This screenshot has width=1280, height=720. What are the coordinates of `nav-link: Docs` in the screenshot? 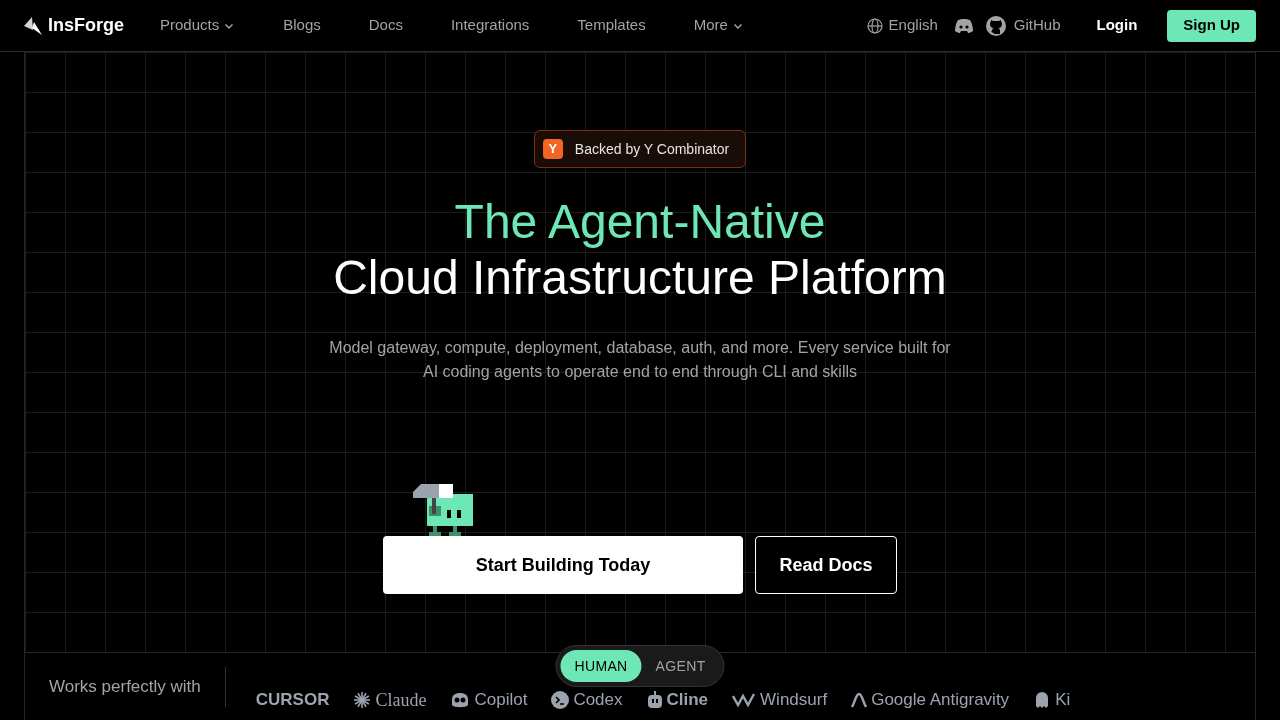 It's located at (385, 25).